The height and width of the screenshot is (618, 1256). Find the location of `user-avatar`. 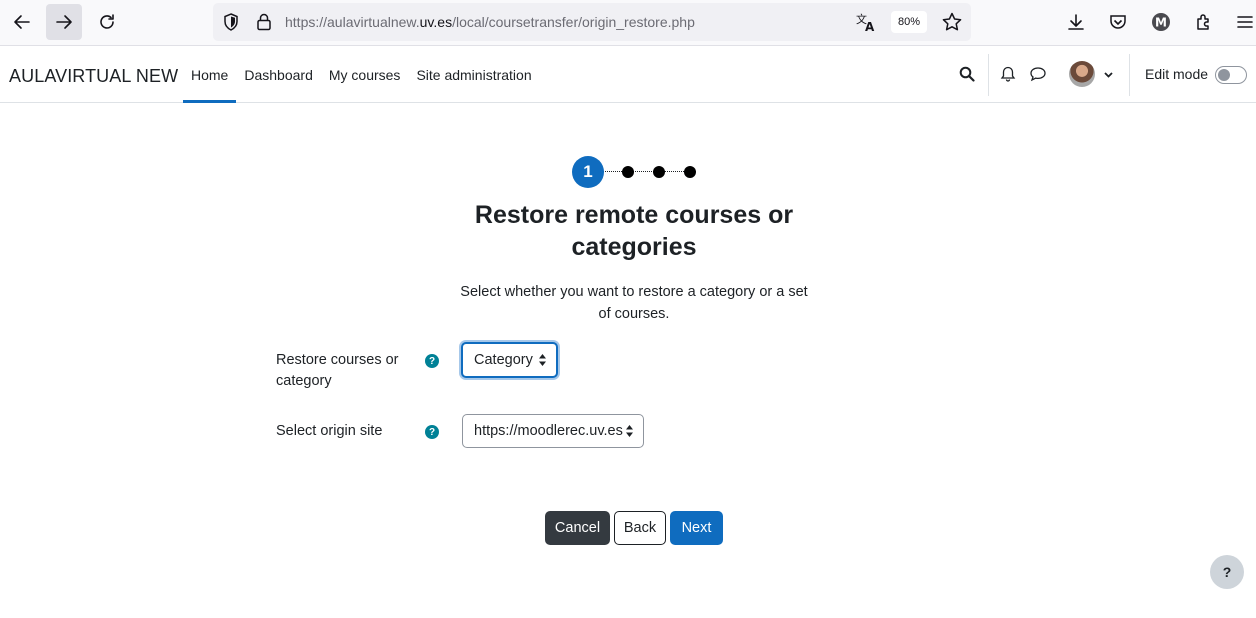

user-avatar is located at coordinates (1082, 74).